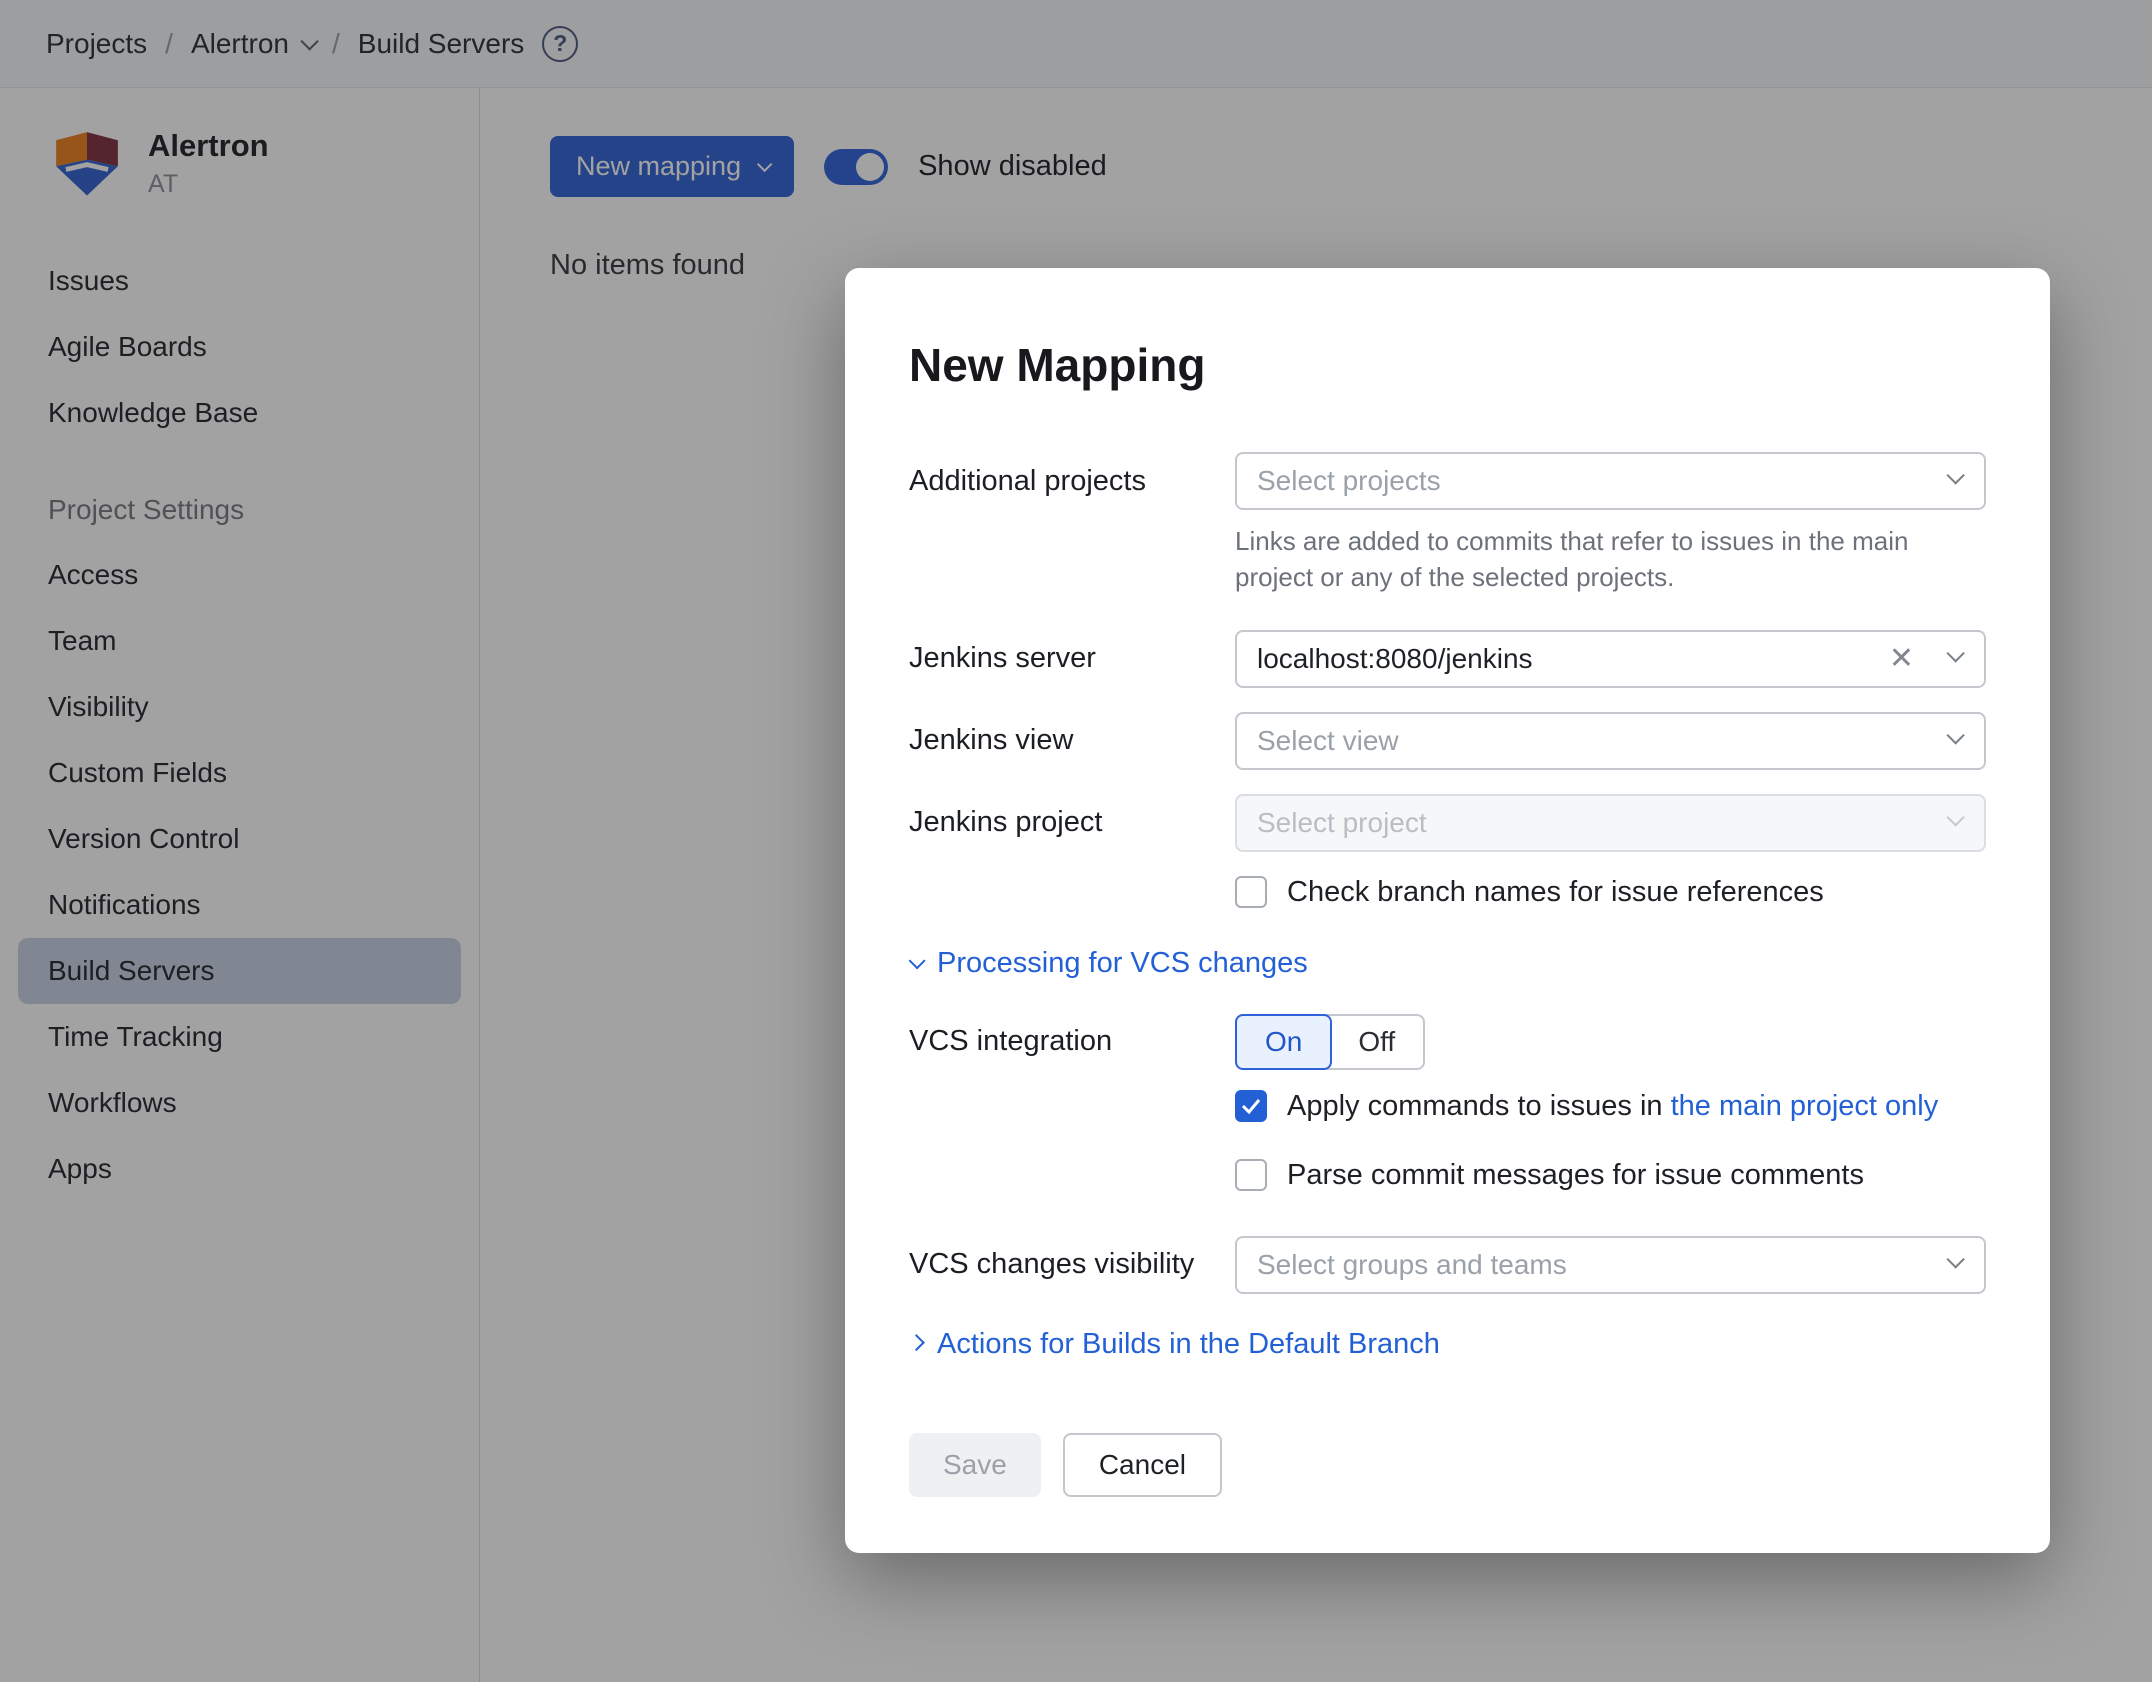 The height and width of the screenshot is (1682, 2152). Describe the element at coordinates (1447, 963) in the screenshot. I see `vcs-changes-section-toggle: Processing for VCS changes` at that location.